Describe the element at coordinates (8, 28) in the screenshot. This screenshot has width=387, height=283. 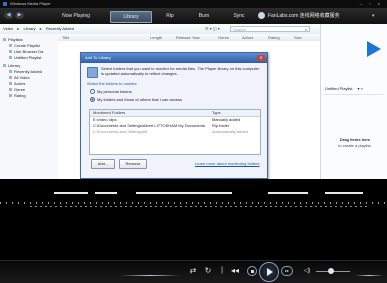
I see `breadcrumb-video: Video` at that location.